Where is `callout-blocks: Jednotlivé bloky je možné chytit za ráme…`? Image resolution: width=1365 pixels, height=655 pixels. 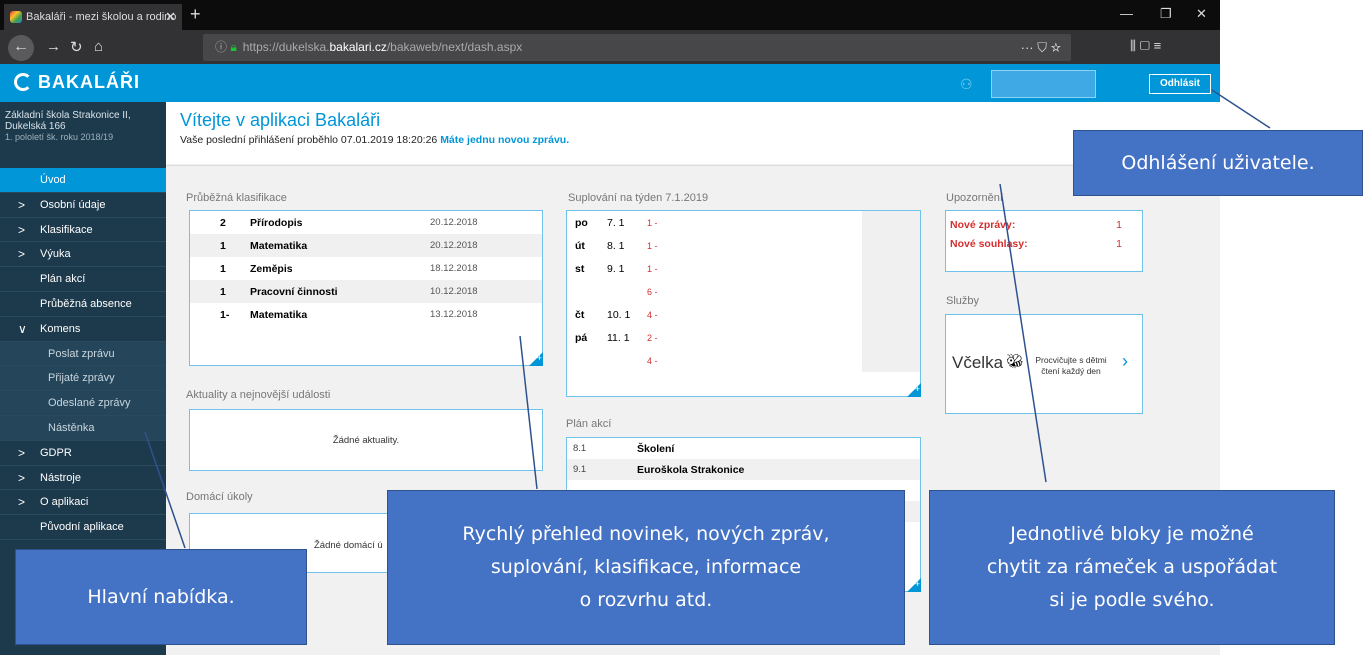 callout-blocks: Jednotlivé bloky je možné chytit za ráme… is located at coordinates (1132, 567).